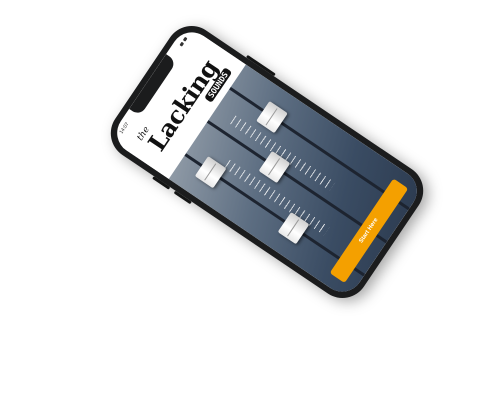 The width and height of the screenshot is (500, 400). What do you see at coordinates (124, 128) in the screenshot?
I see `status-time: 14:07` at bounding box center [124, 128].